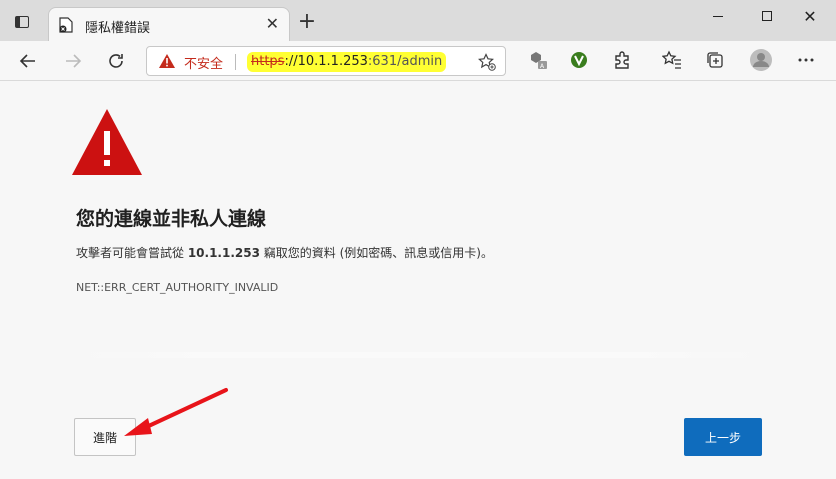 This screenshot has width=836, height=479. What do you see at coordinates (622, 60) in the screenshot?
I see `puzzle-extensions-icon` at bounding box center [622, 60].